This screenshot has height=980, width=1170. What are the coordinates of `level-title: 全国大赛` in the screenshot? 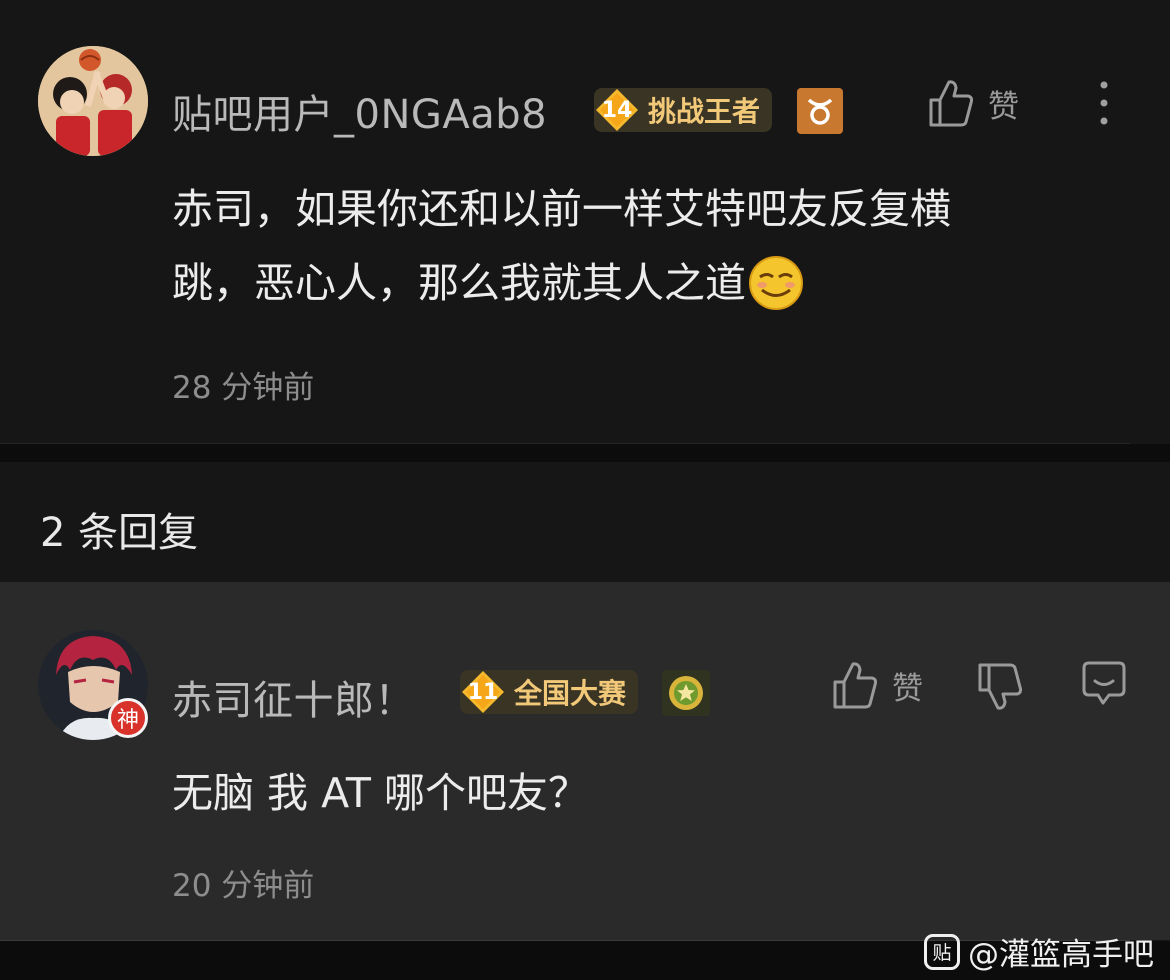 It's located at (570, 693).